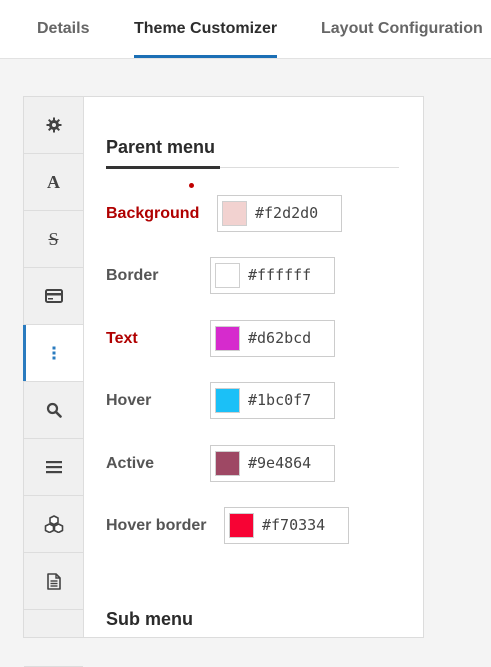 This screenshot has height=667, width=491. I want to click on gear-icon, so click(53, 125).